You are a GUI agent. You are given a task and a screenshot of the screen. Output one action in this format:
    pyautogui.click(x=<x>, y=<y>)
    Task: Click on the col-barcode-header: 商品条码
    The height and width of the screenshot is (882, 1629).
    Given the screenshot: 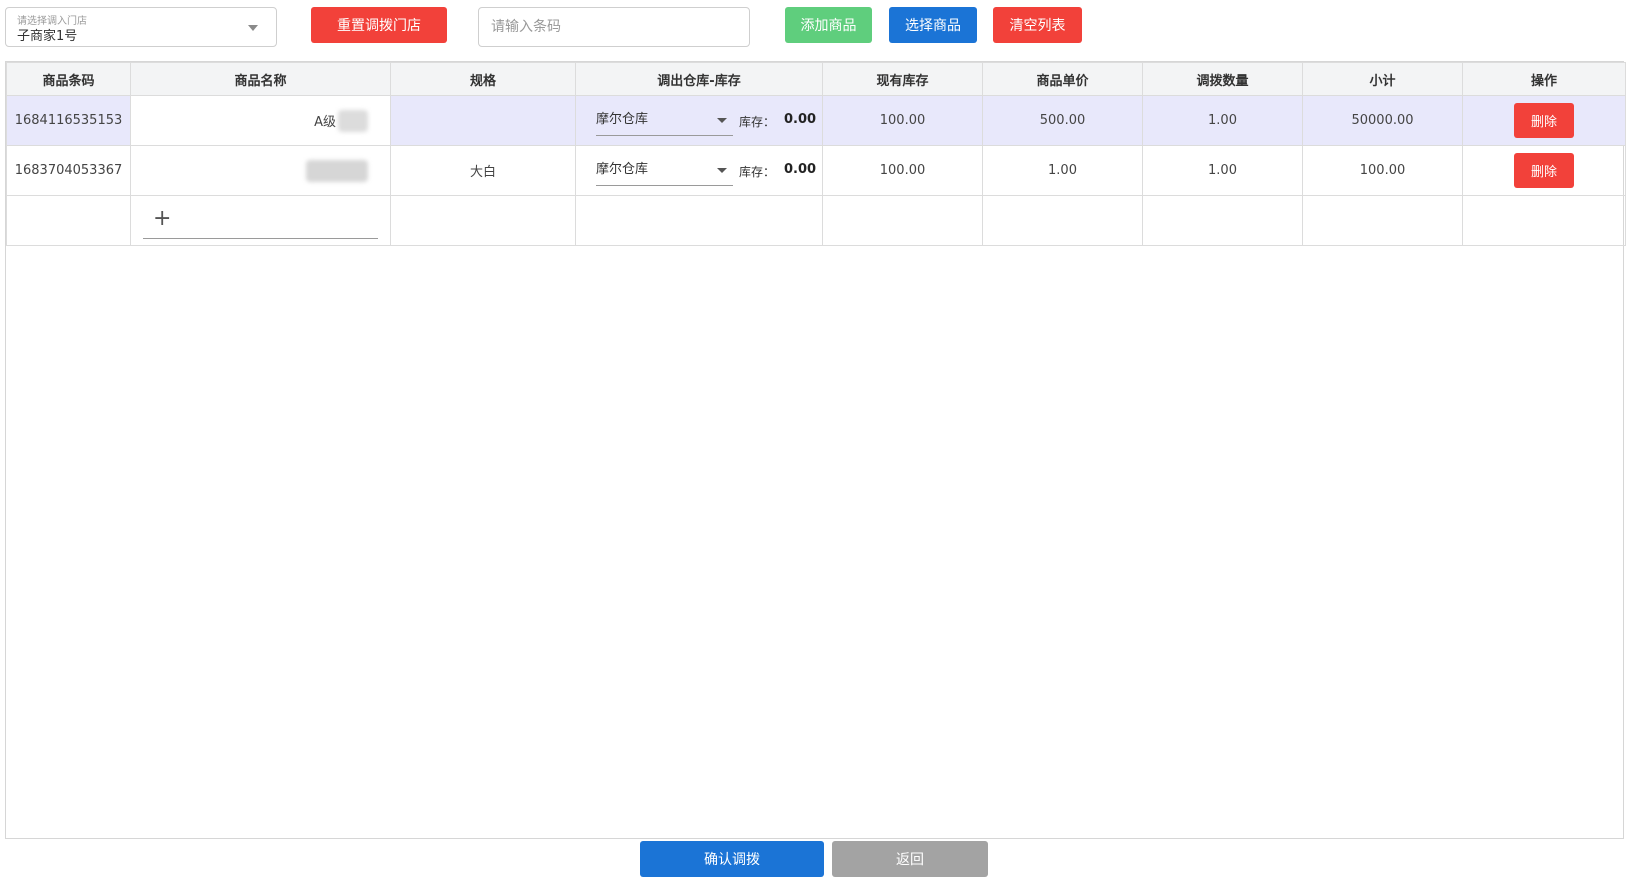 What is the action you would take?
    pyautogui.click(x=68, y=79)
    